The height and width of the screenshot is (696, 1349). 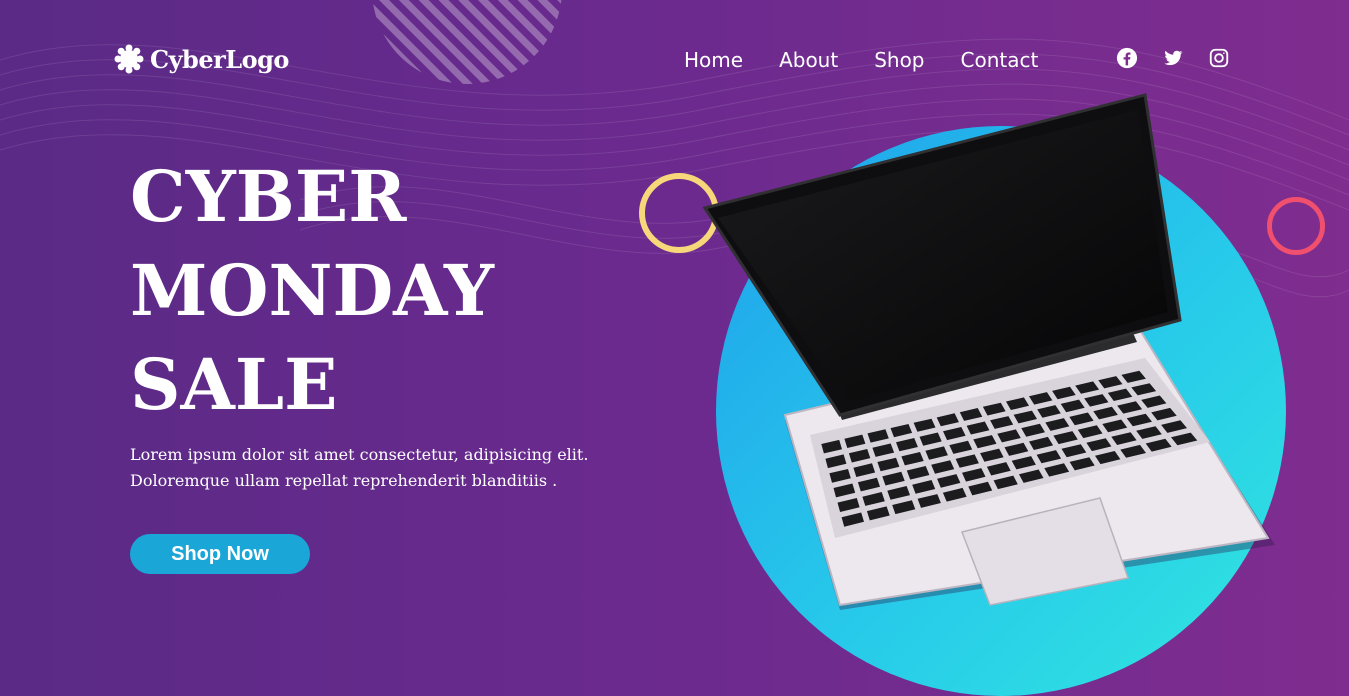 What do you see at coordinates (1127, 58) in the screenshot?
I see `facebook-icon` at bounding box center [1127, 58].